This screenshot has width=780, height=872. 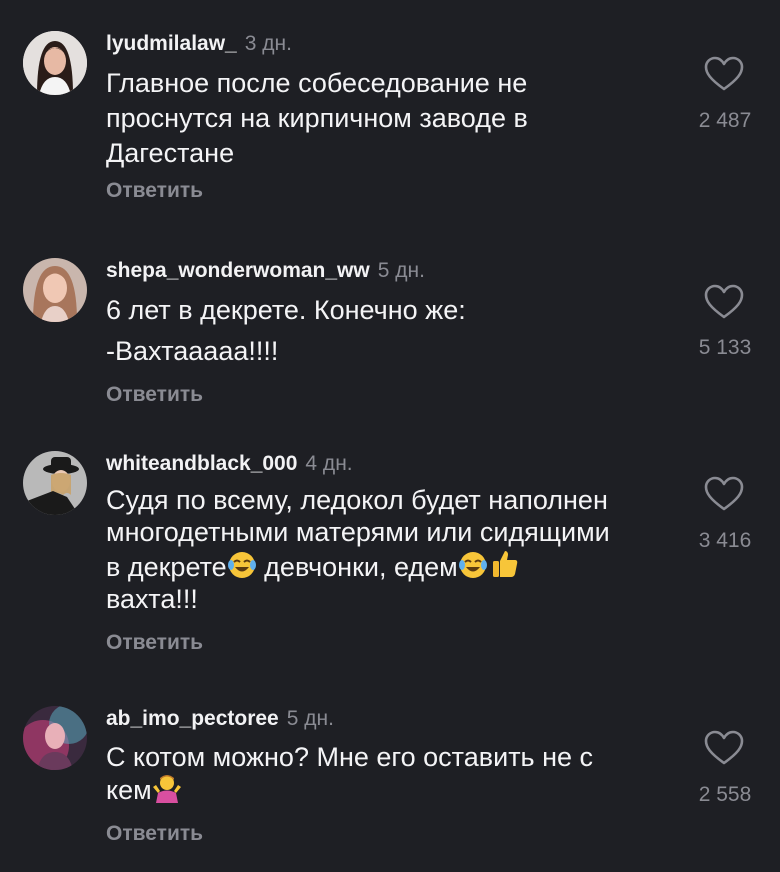 I want to click on text-line: 6 лет в декрете. Конечно же:, so click(x=286, y=310).